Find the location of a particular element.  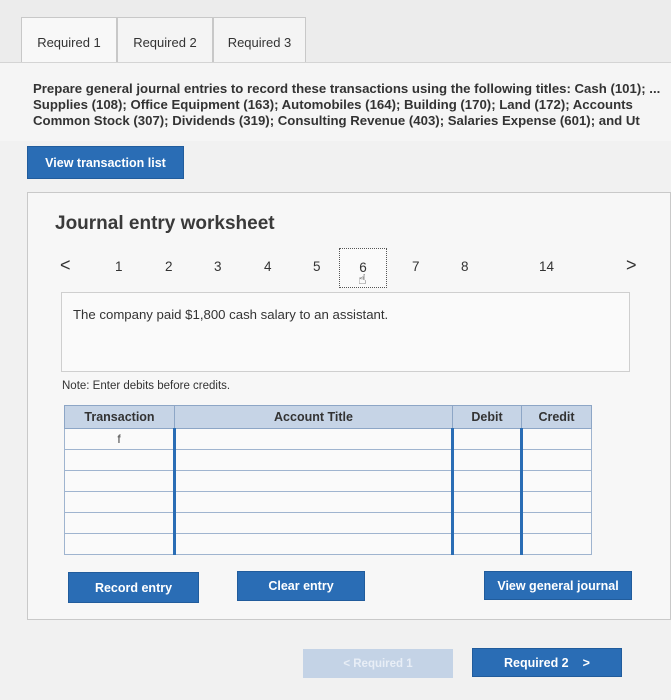

hand-pointer-icon: ☝ is located at coordinates (362, 279).